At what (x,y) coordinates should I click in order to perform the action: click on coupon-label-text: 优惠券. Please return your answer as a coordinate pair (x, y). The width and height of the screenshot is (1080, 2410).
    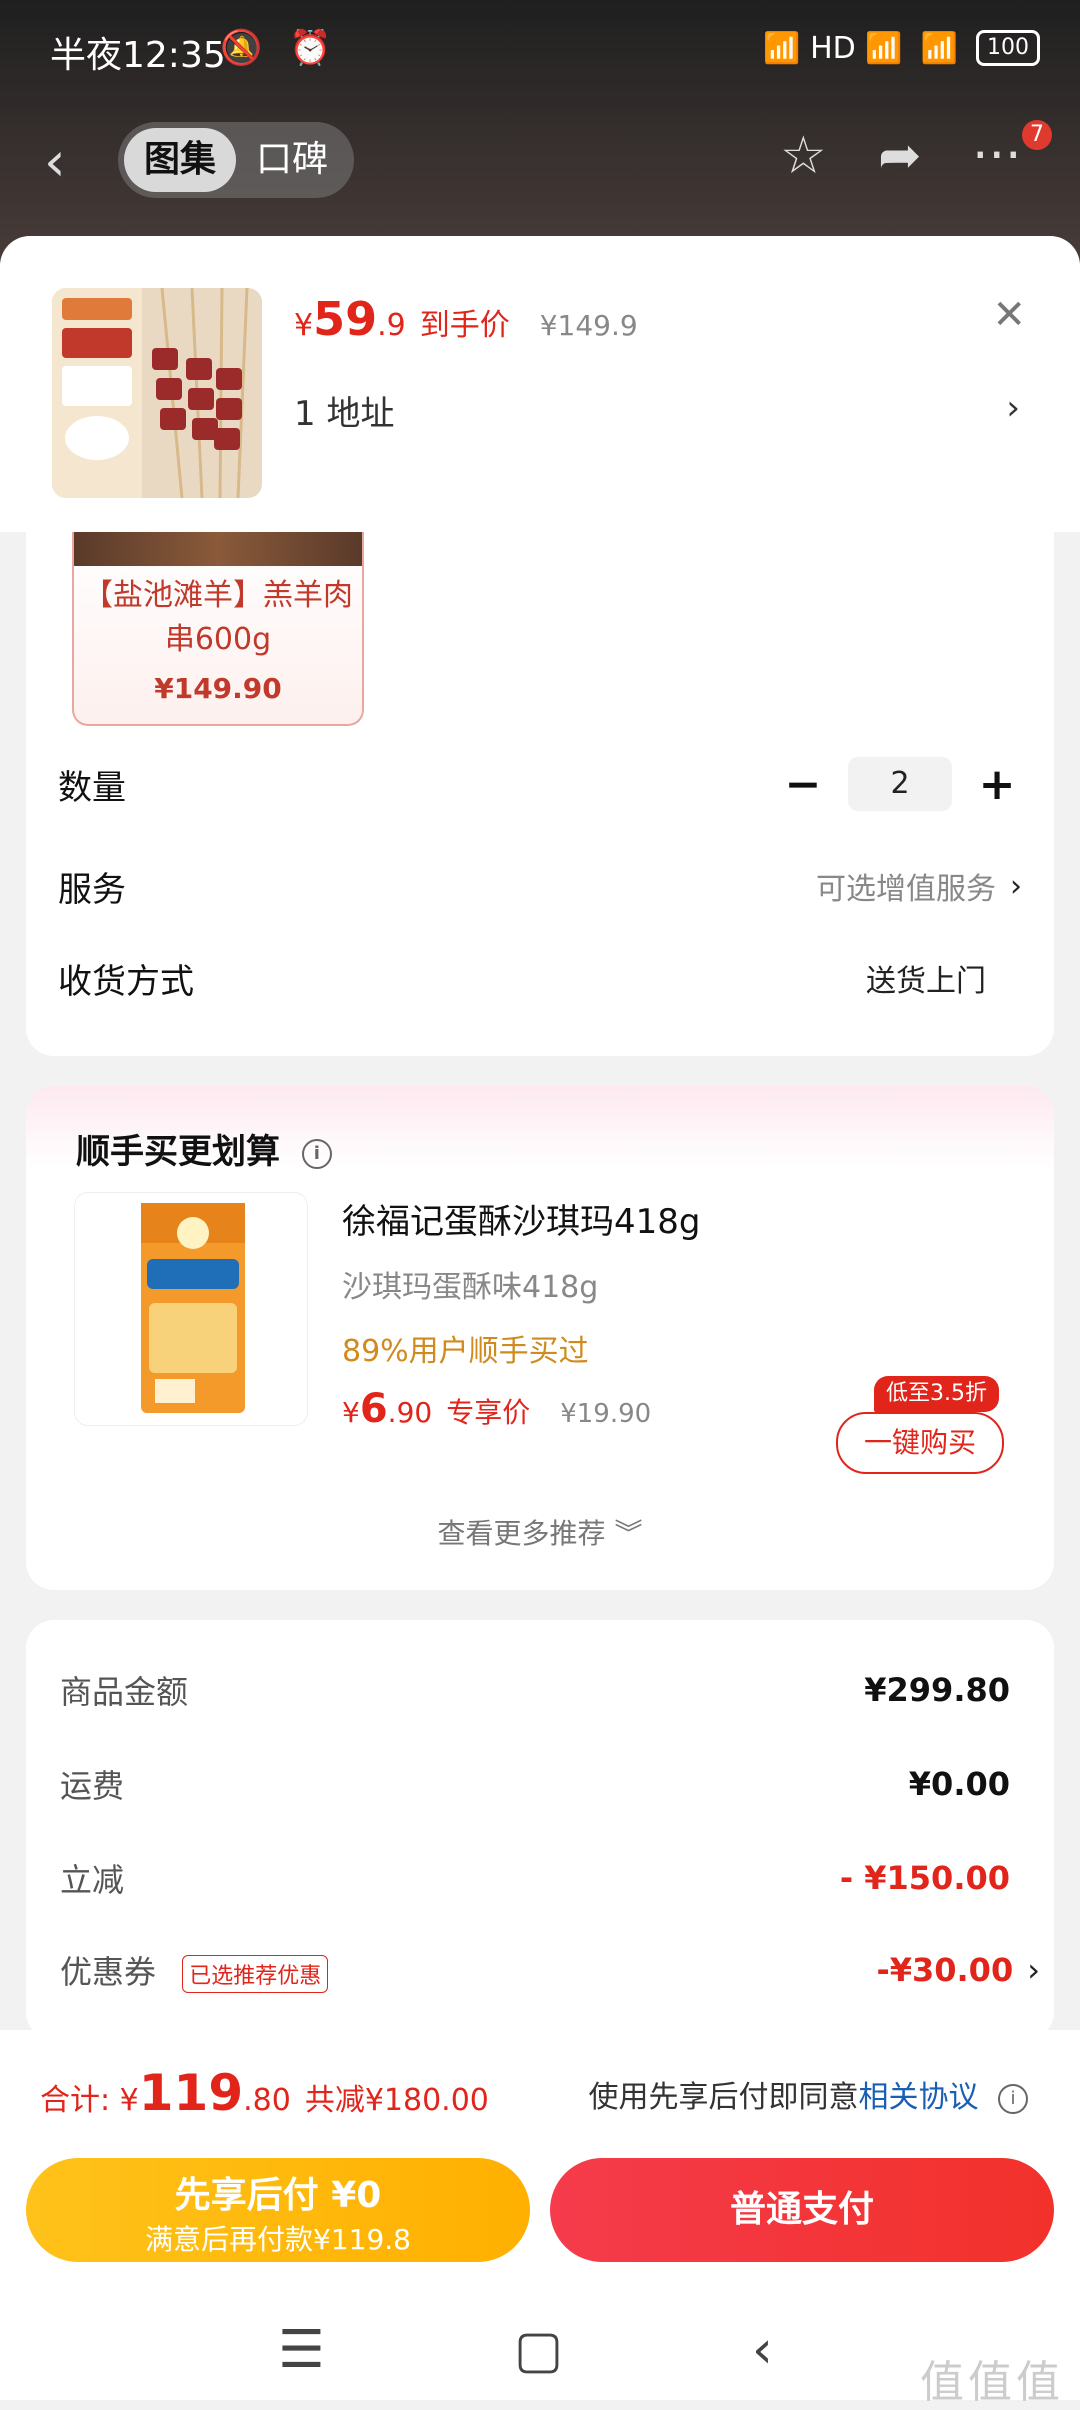
    Looking at the image, I should click on (108, 1972).